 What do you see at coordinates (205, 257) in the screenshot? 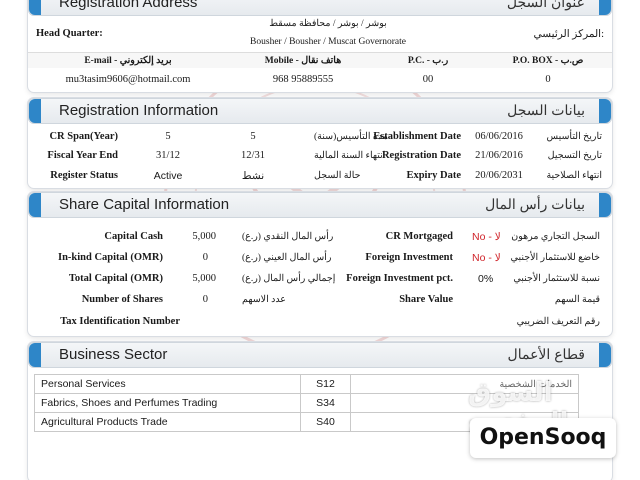
I see `in-kind-capital-value: 0` at bounding box center [205, 257].